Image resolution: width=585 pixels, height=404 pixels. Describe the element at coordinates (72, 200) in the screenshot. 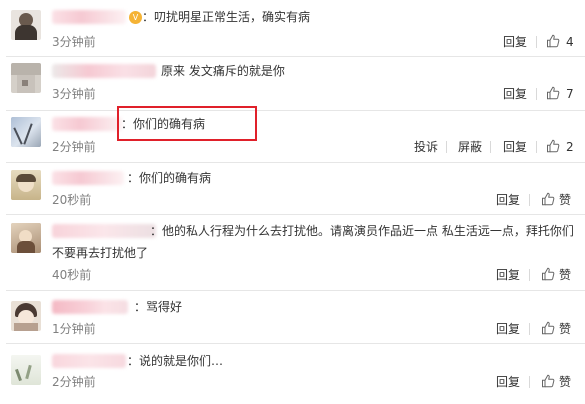

I see `comment-time: 20秒前` at that location.